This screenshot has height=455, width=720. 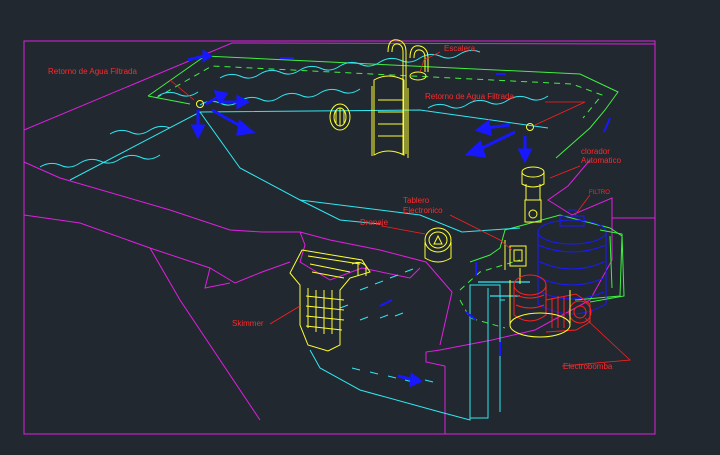 What do you see at coordinates (460, 48) in the screenshot?
I see `label-escalera: Escalera` at bounding box center [460, 48].